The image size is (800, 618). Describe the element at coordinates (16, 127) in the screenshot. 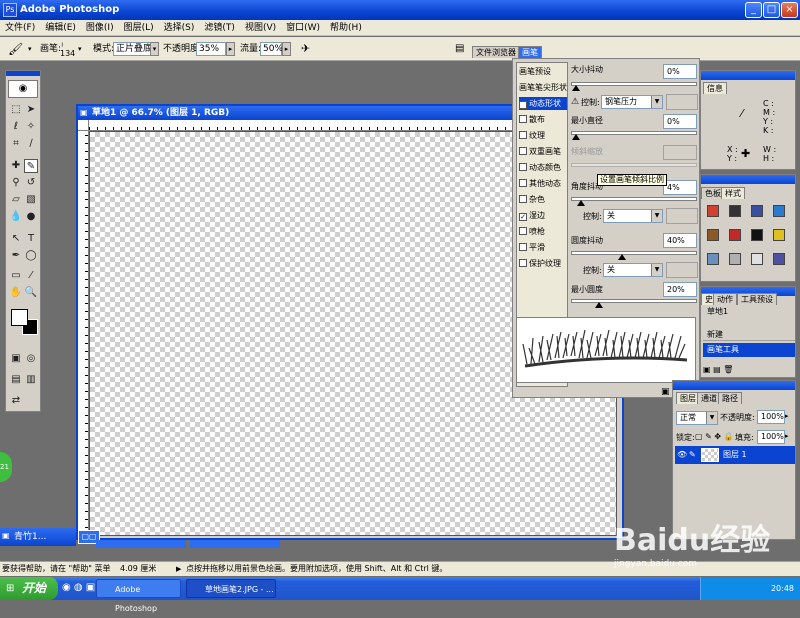

I see `lasso-tool-icon: ℓ` at that location.